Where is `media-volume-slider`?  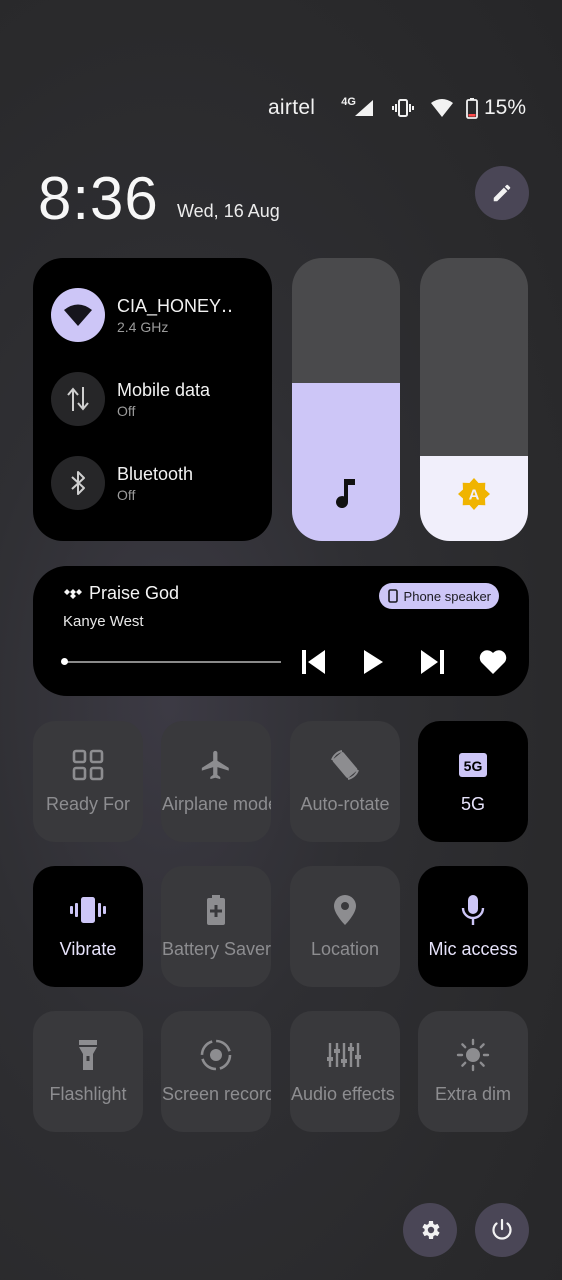 media-volume-slider is located at coordinates (346, 399).